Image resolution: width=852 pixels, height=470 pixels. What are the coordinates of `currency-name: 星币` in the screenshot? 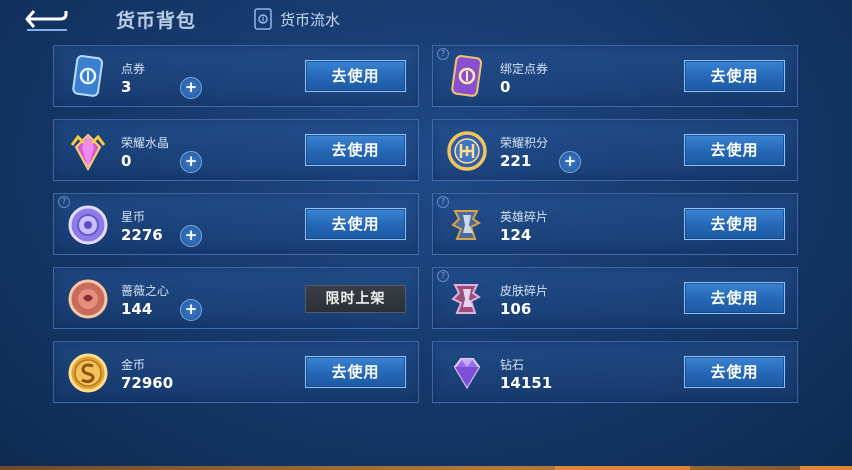 It's located at (133, 217).